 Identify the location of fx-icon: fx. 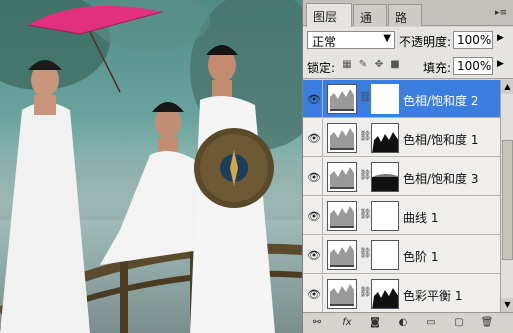
(347, 323).